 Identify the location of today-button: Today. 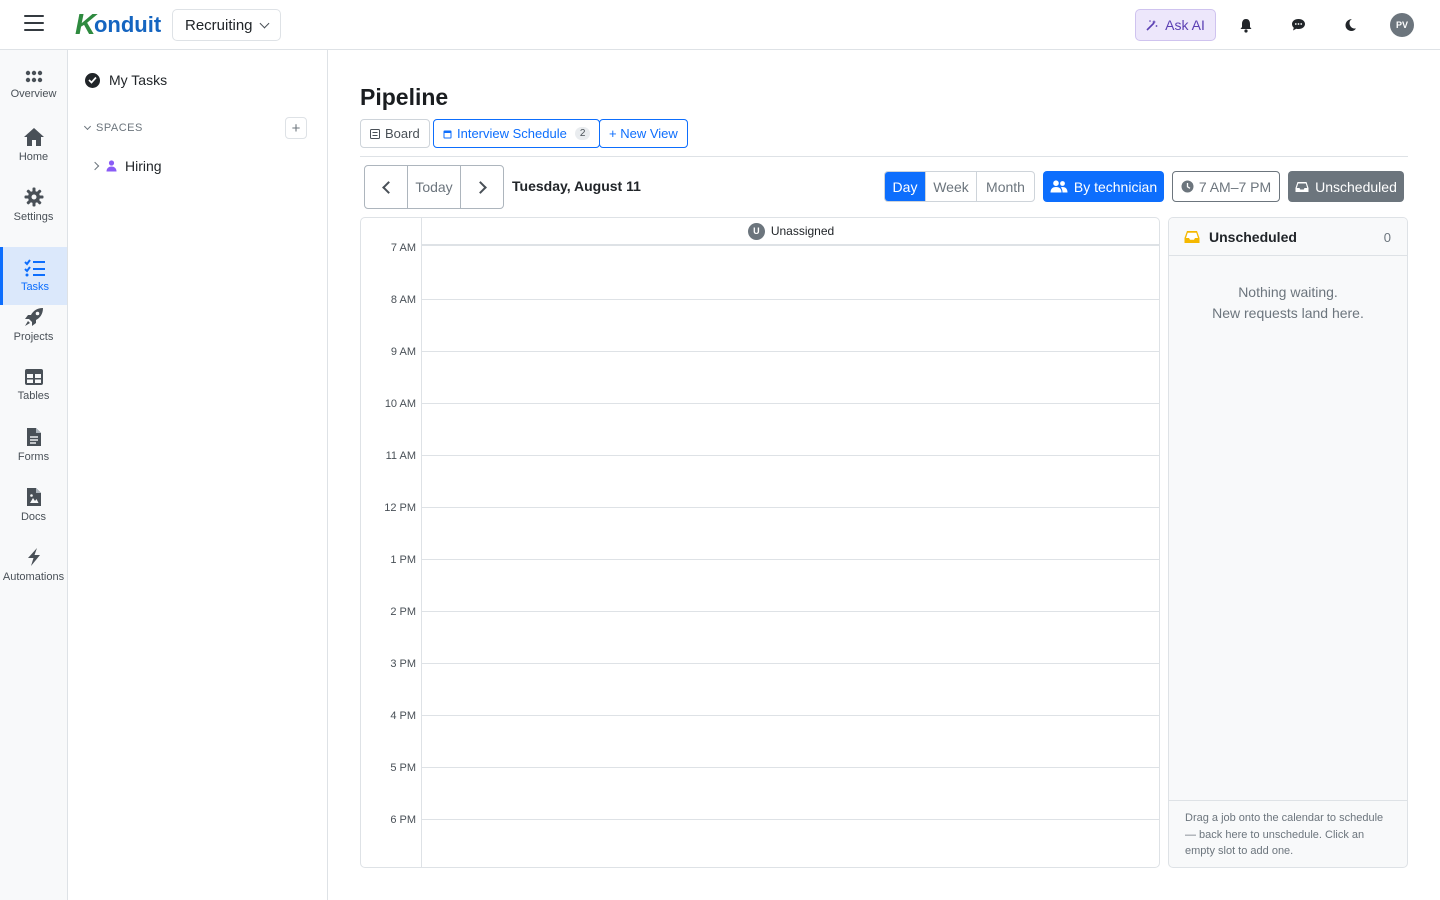
(434, 187).